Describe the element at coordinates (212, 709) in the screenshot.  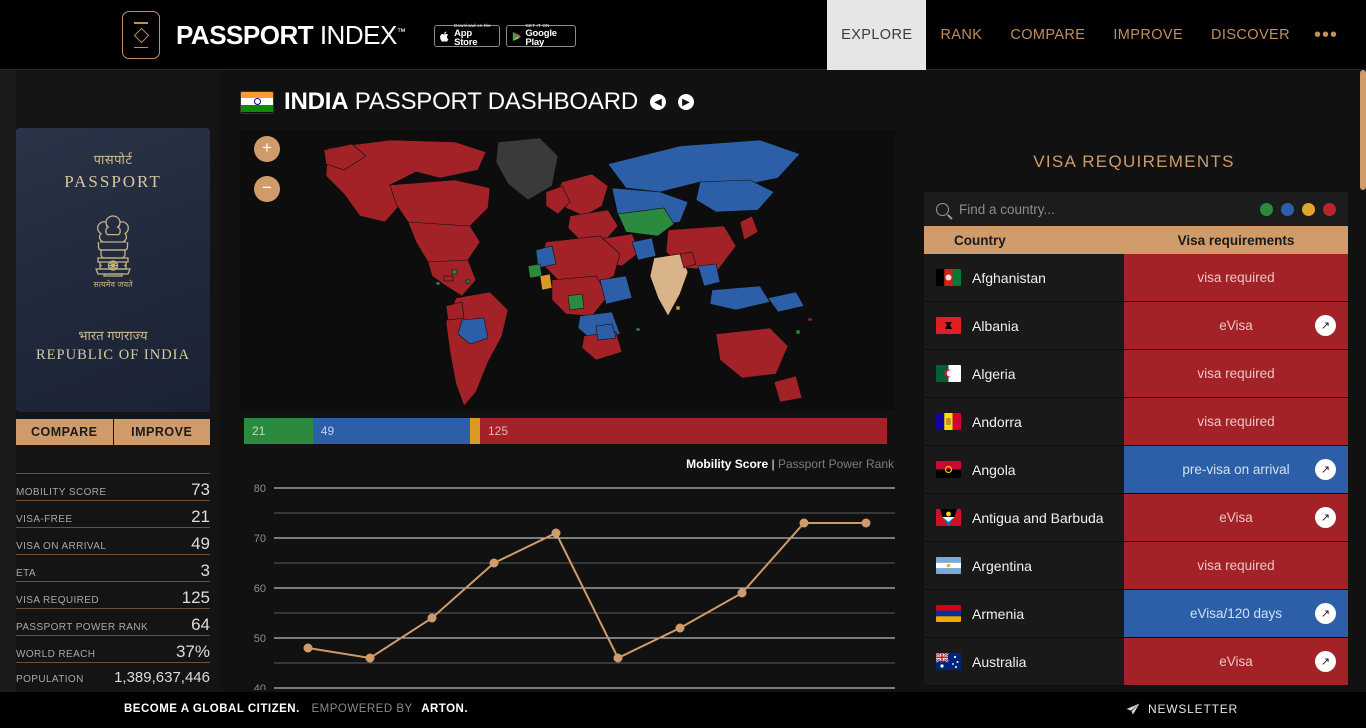
I see `footer-tagline-text: BECOME A GLOBAL CITIZEN.` at that location.